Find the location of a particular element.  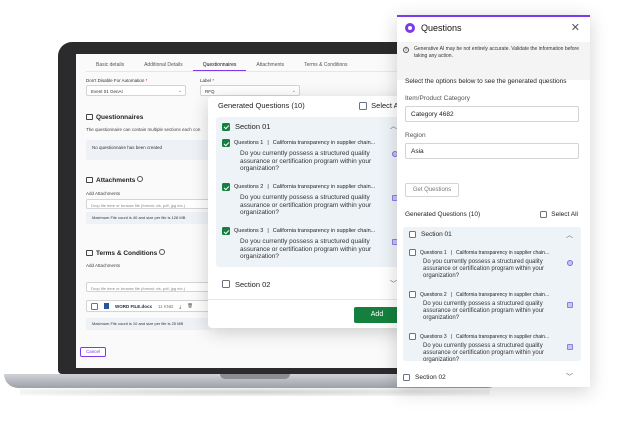

file-size: 11 KNB is located at coordinates (166, 306).